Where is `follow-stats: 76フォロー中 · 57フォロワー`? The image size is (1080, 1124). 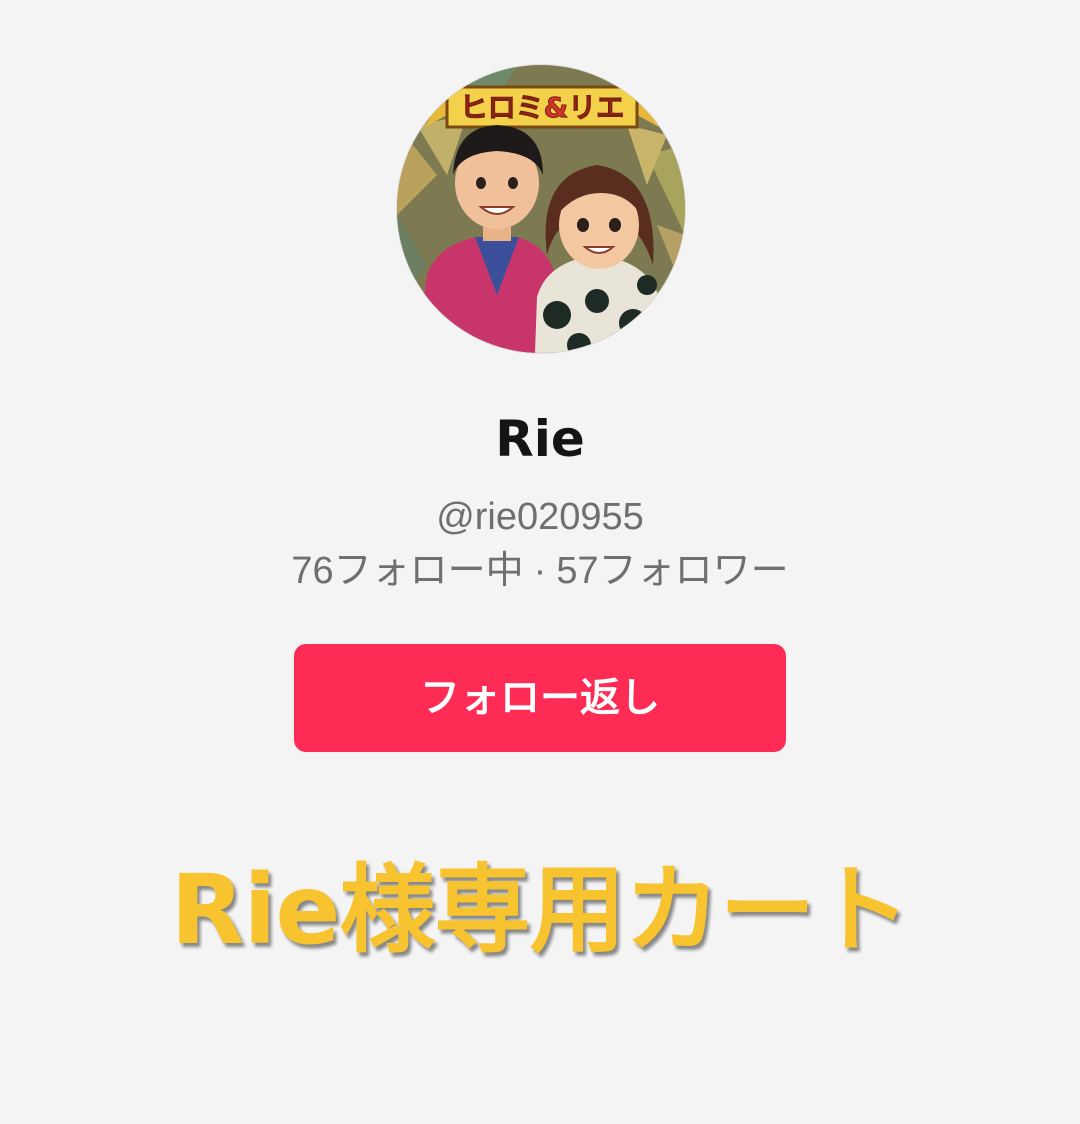
follow-stats: 76フォロー中 · 57フォロワー is located at coordinates (540, 571).